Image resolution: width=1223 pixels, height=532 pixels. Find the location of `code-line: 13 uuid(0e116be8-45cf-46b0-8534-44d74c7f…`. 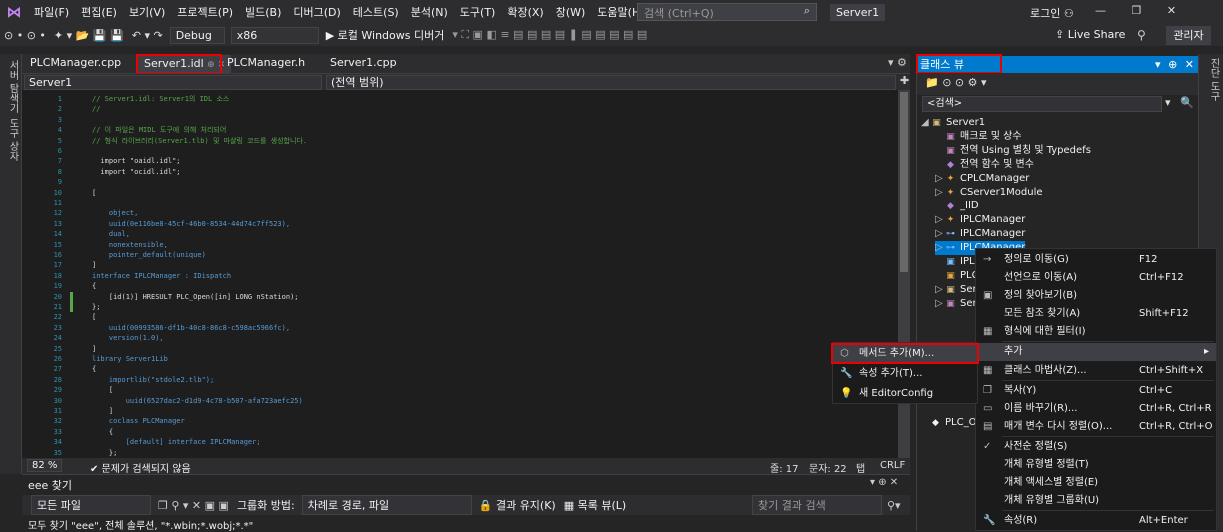

code-line: 13 uuid(0e116be8-45cf-46b0-8534-44d74c7f… is located at coordinates (460, 224).